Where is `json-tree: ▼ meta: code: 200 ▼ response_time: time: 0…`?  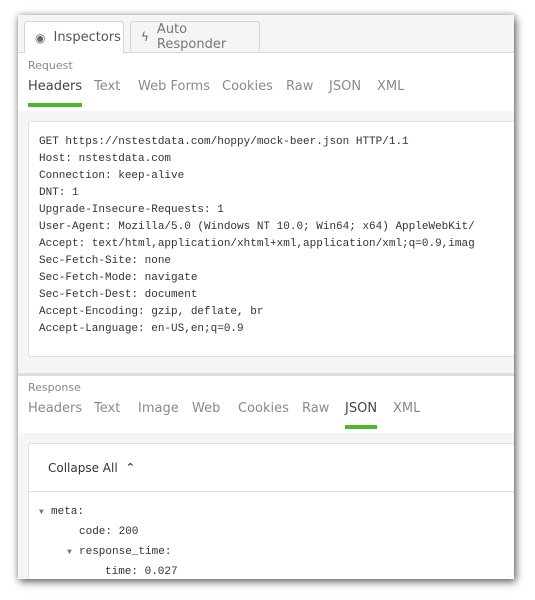
json-tree: ▼ meta: code: 200 ▼ response_time: time: 0… is located at coordinates (108, 540).